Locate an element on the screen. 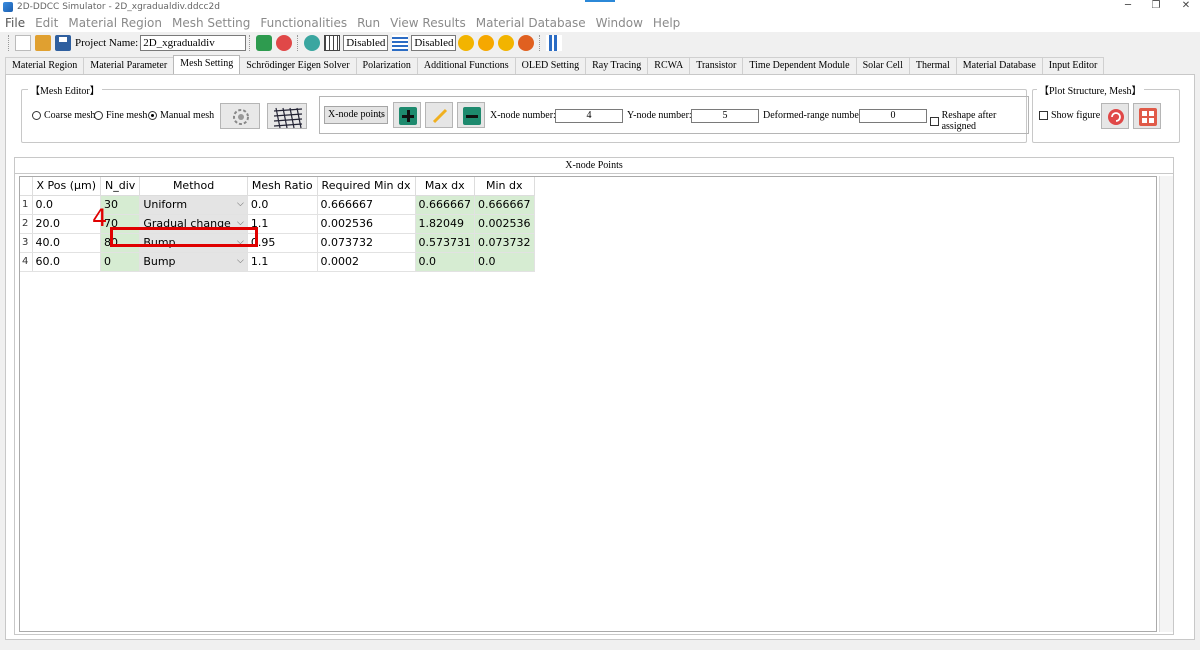 Image resolution: width=1200 pixels, height=650 pixels. tab-ray-tracing: Ray Tracing is located at coordinates (617, 65).